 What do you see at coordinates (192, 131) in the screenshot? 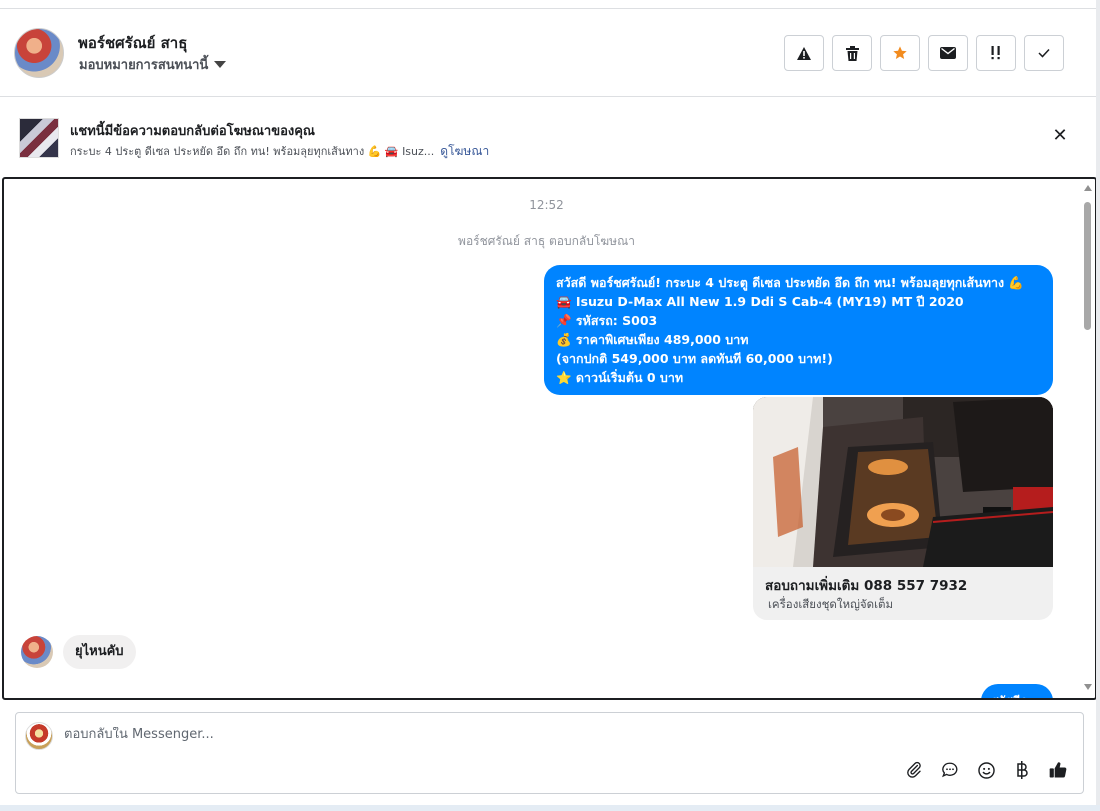
I see `ad-banner-title: แชทนี้มีข้อความตอบกลับต่อโฆษณาของคุณ` at bounding box center [192, 131].